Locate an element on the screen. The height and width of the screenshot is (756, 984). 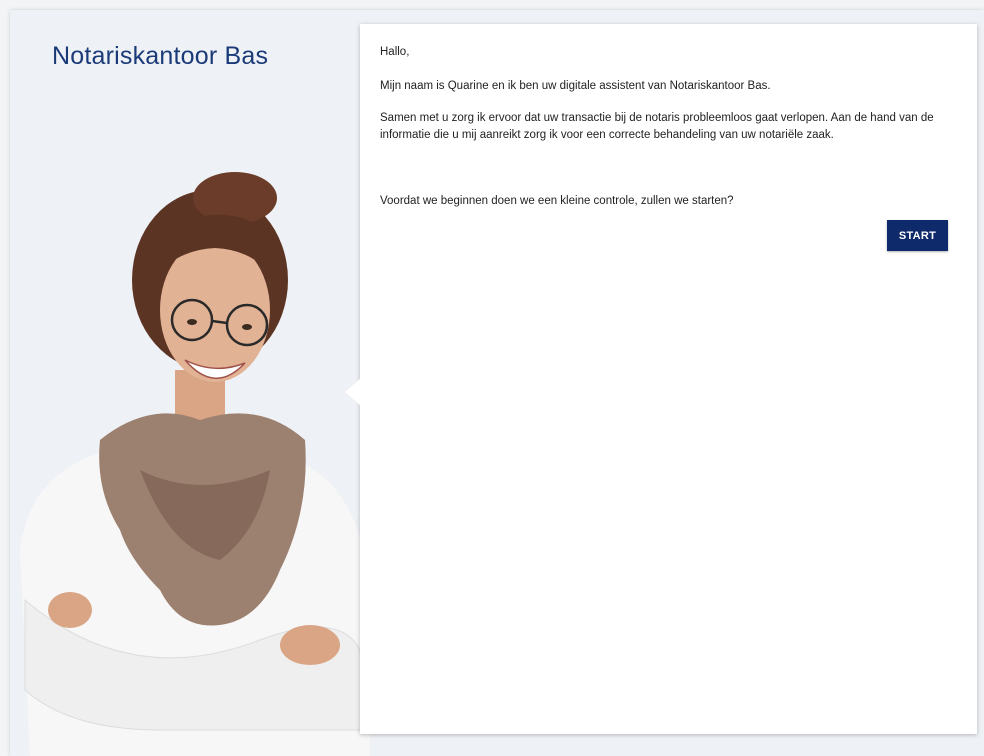
speech-bubble-tail is located at coordinates (353, 392).